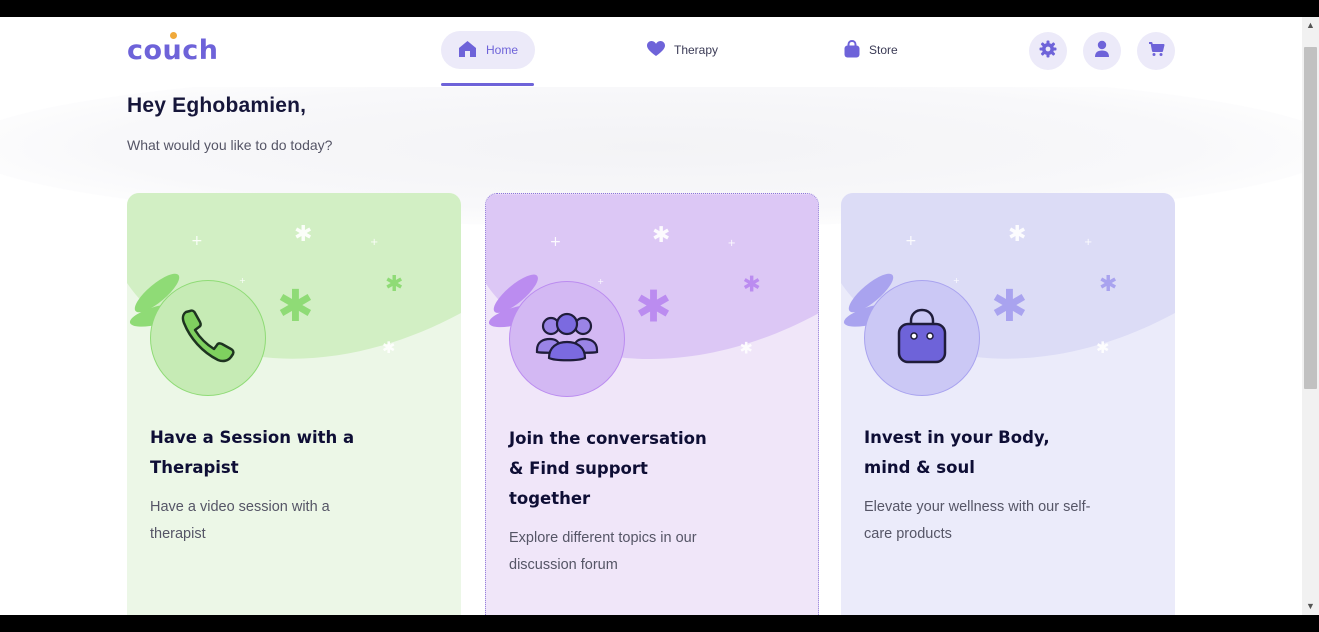 The height and width of the screenshot is (632, 1319). I want to click on greeting-title: Hey Eghobamien,, so click(217, 105).